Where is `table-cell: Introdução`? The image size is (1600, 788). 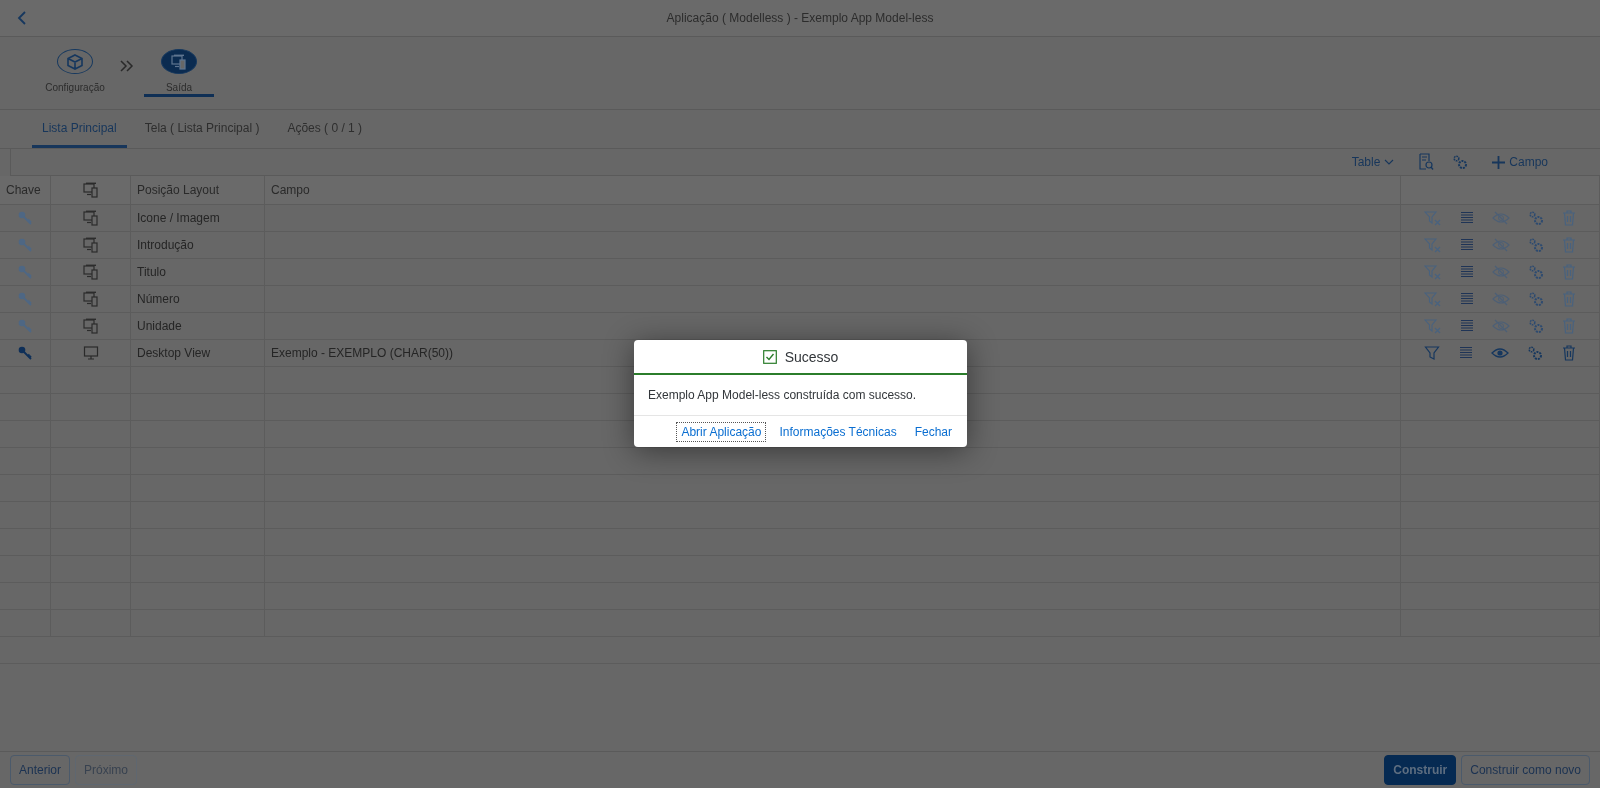 table-cell: Introdução is located at coordinates (198, 245).